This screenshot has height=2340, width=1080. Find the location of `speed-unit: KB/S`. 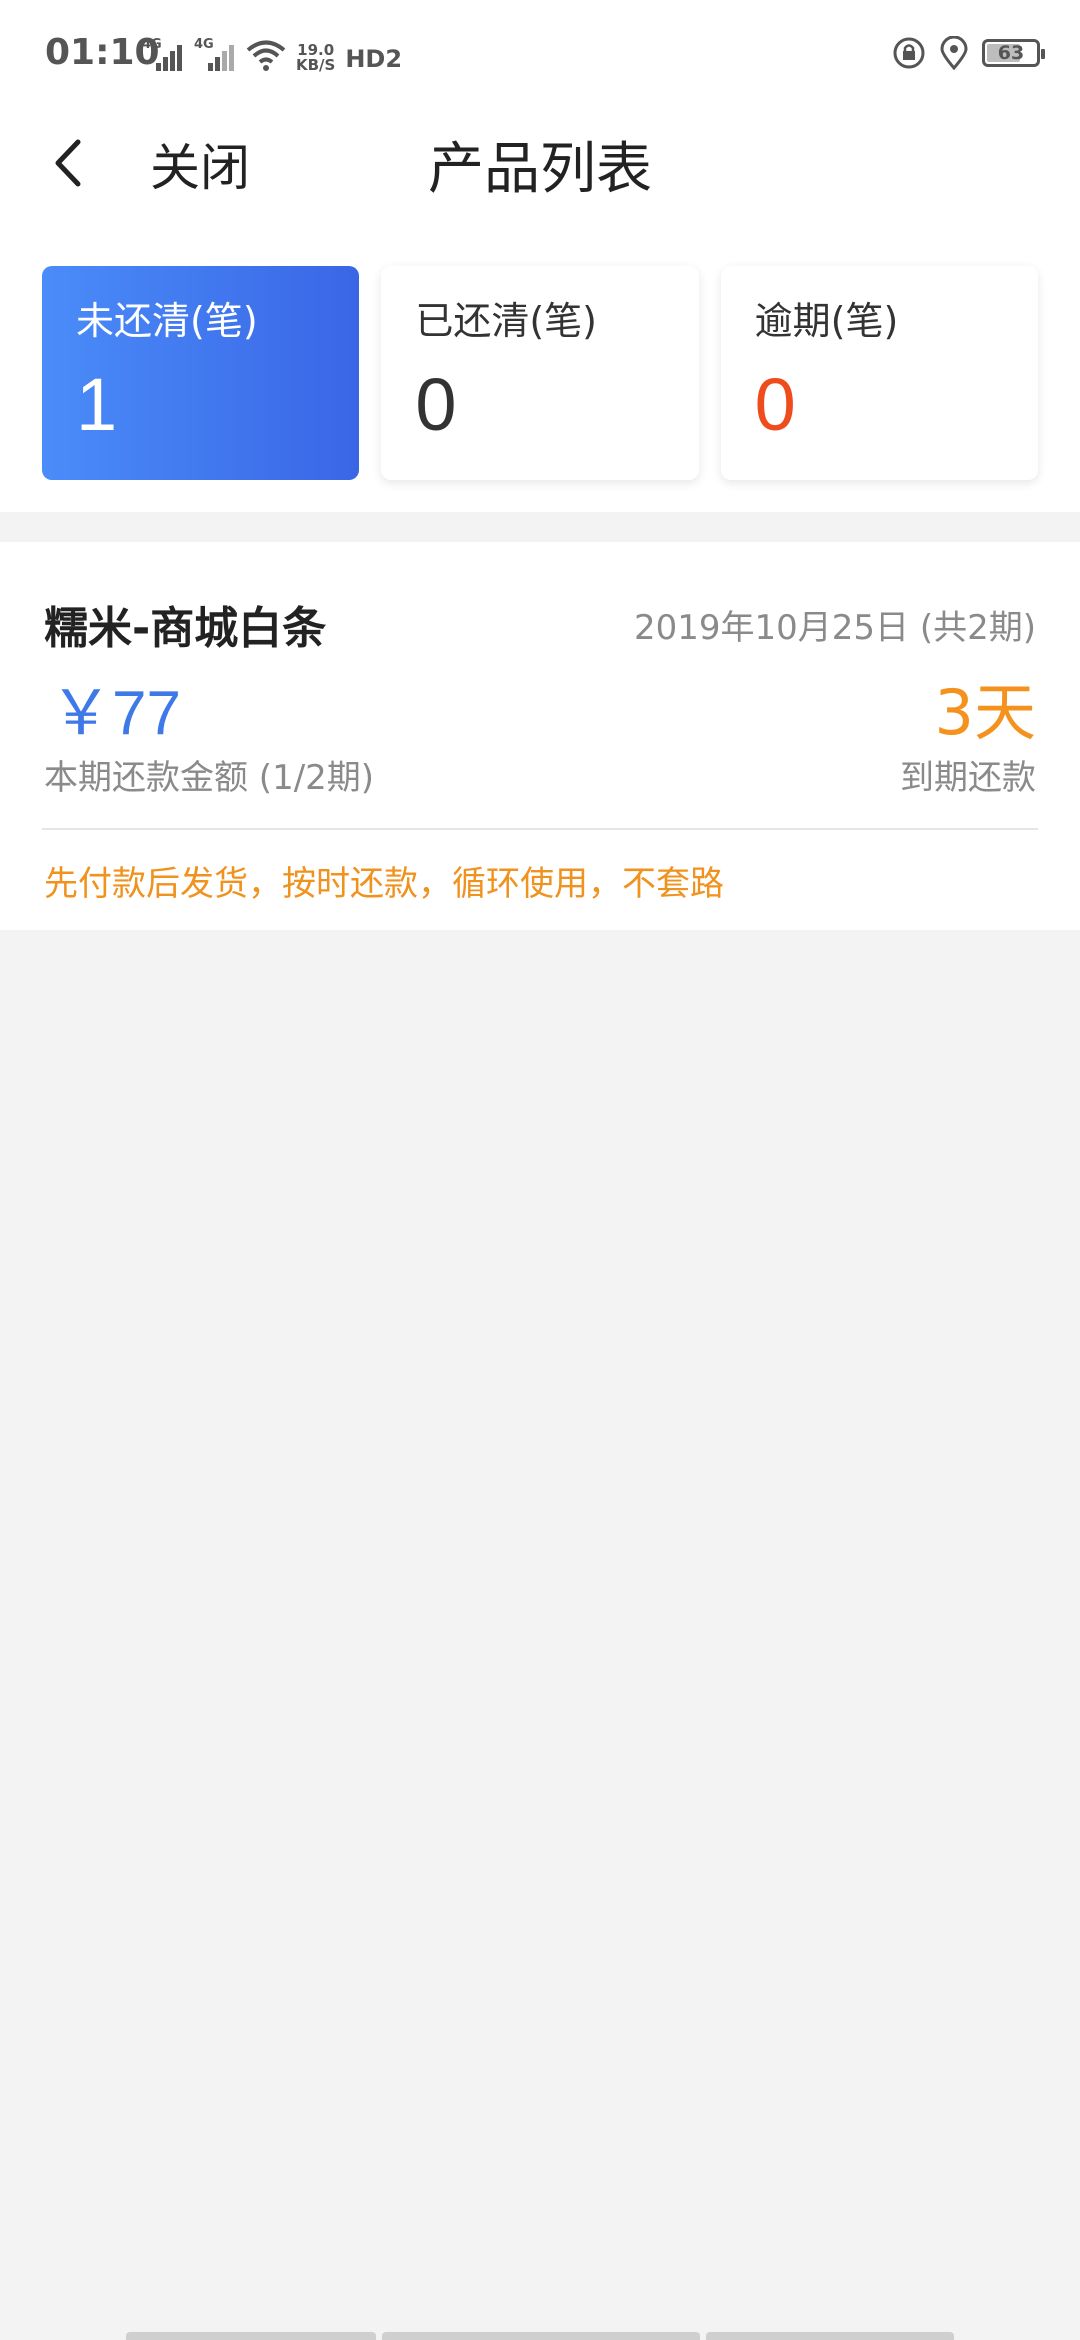

speed-unit: KB/S is located at coordinates (316, 65).